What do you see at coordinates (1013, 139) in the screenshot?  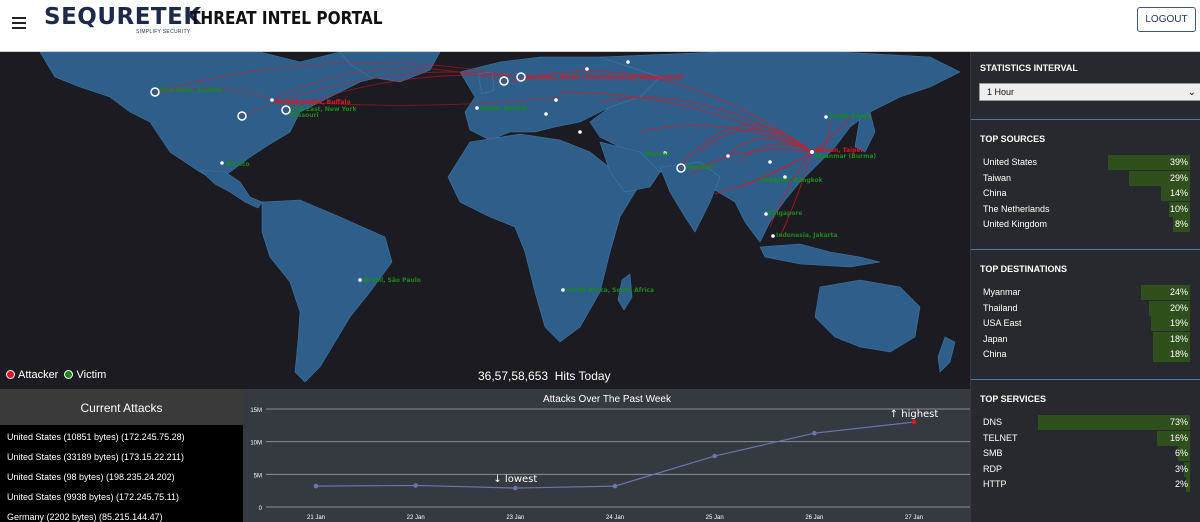 I see `top-sources-title: TOP SOURCES` at bounding box center [1013, 139].